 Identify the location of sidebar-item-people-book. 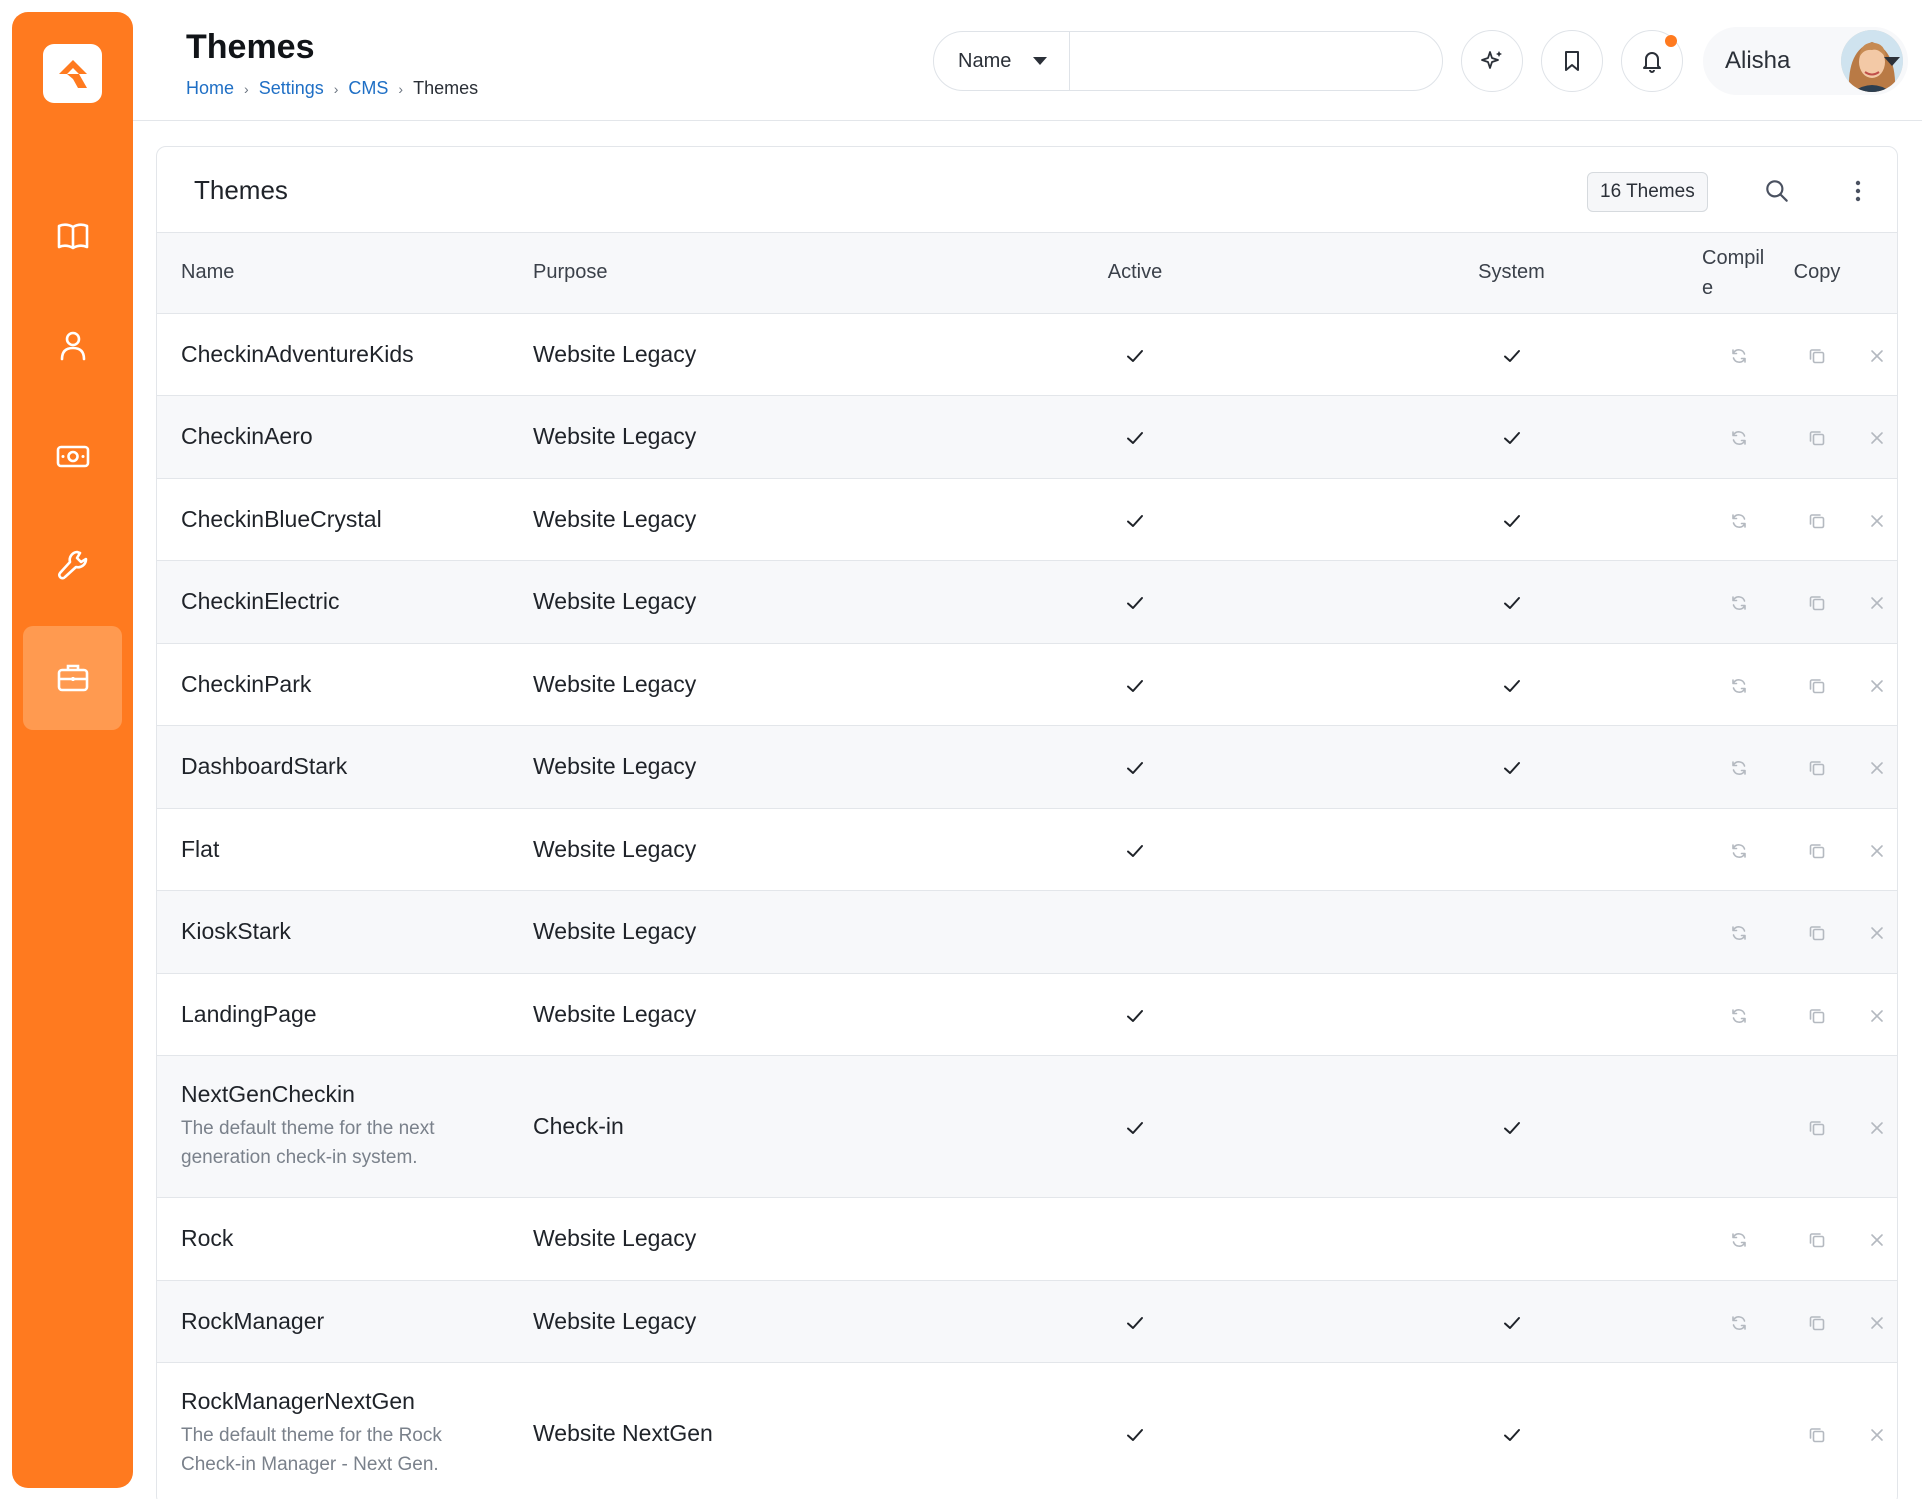
(72, 236).